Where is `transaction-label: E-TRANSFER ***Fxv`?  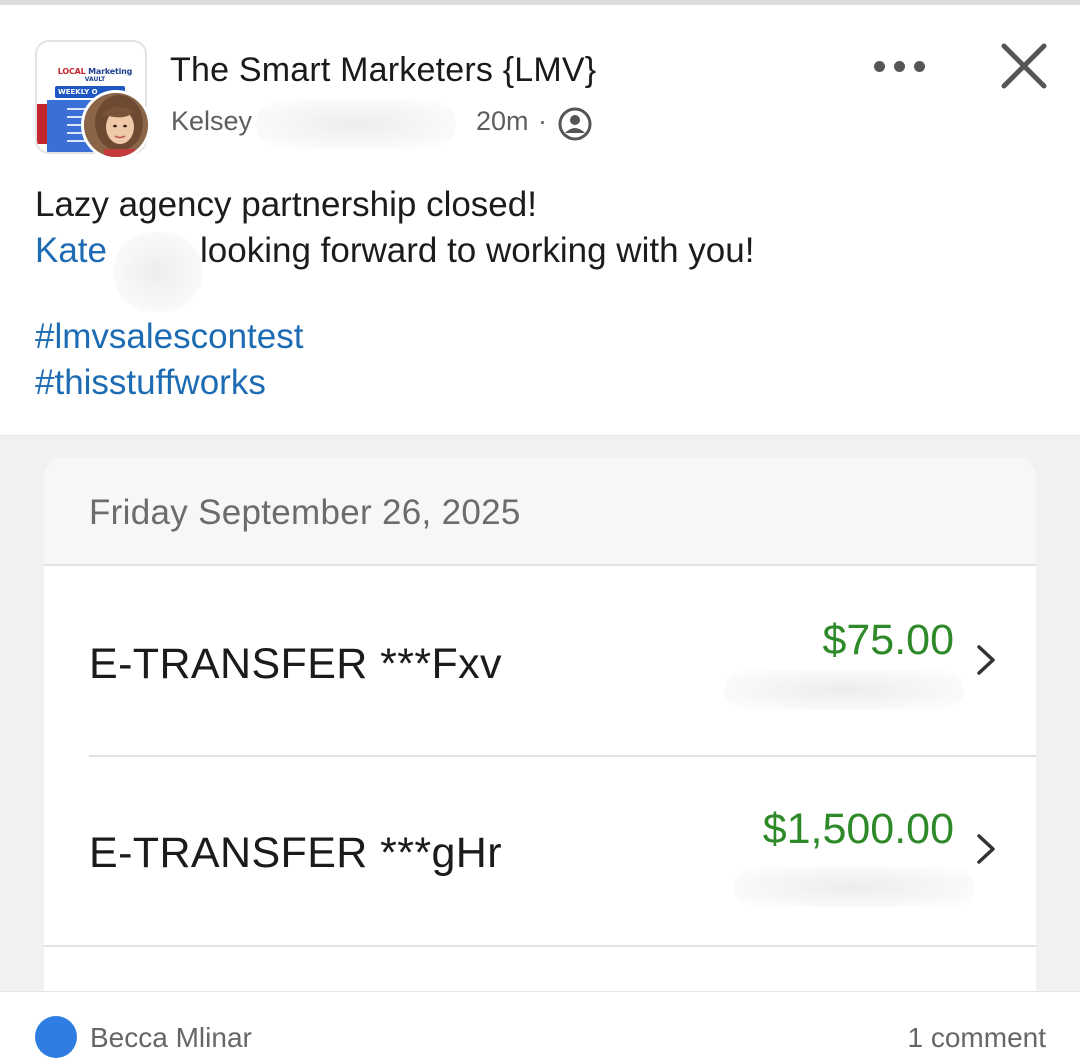
transaction-label: E-TRANSFER ***Fxv is located at coordinates (295, 664).